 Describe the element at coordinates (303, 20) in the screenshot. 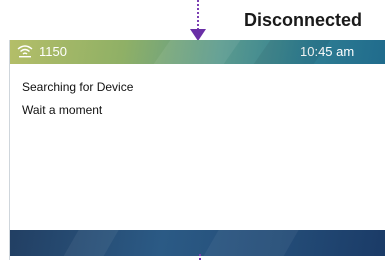

I see `status-callout: Disconnected` at that location.